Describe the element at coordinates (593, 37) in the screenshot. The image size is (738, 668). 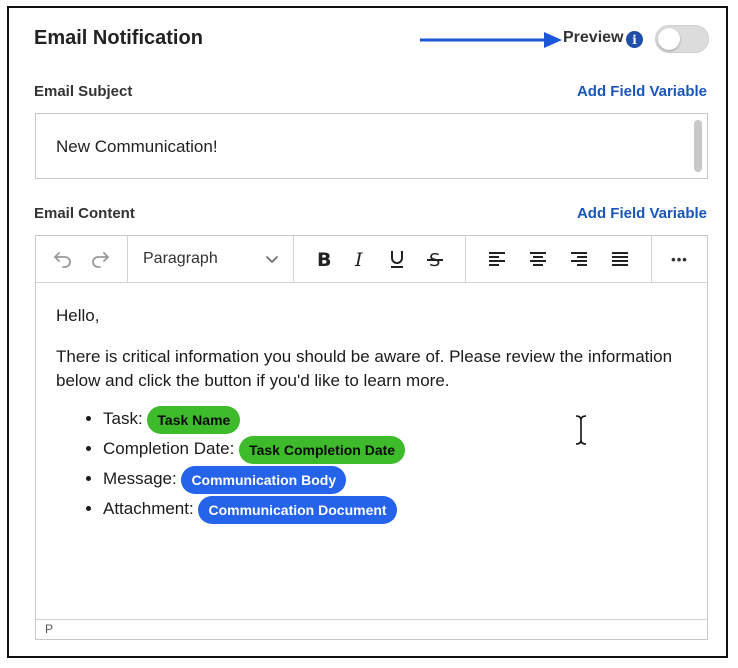
I see `preview-label: Preview` at that location.